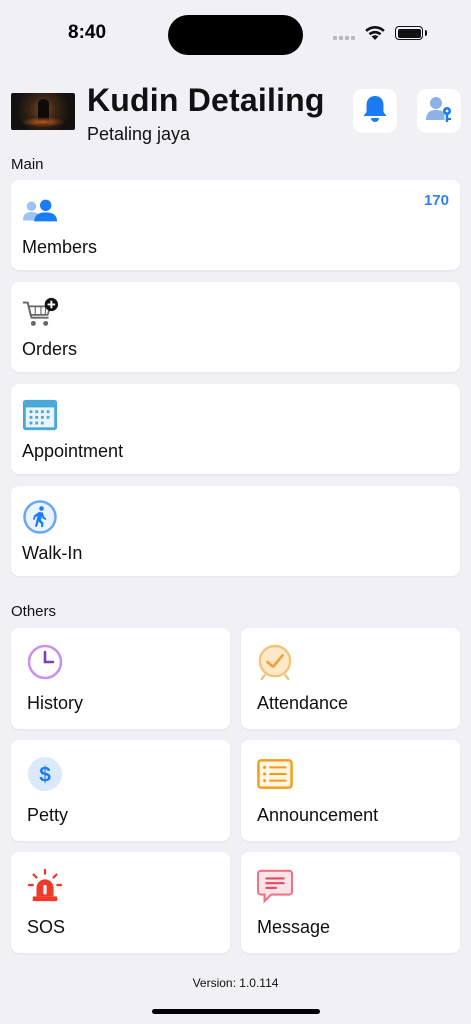  What do you see at coordinates (27, 164) in the screenshot?
I see `section-main-label: Main` at bounding box center [27, 164].